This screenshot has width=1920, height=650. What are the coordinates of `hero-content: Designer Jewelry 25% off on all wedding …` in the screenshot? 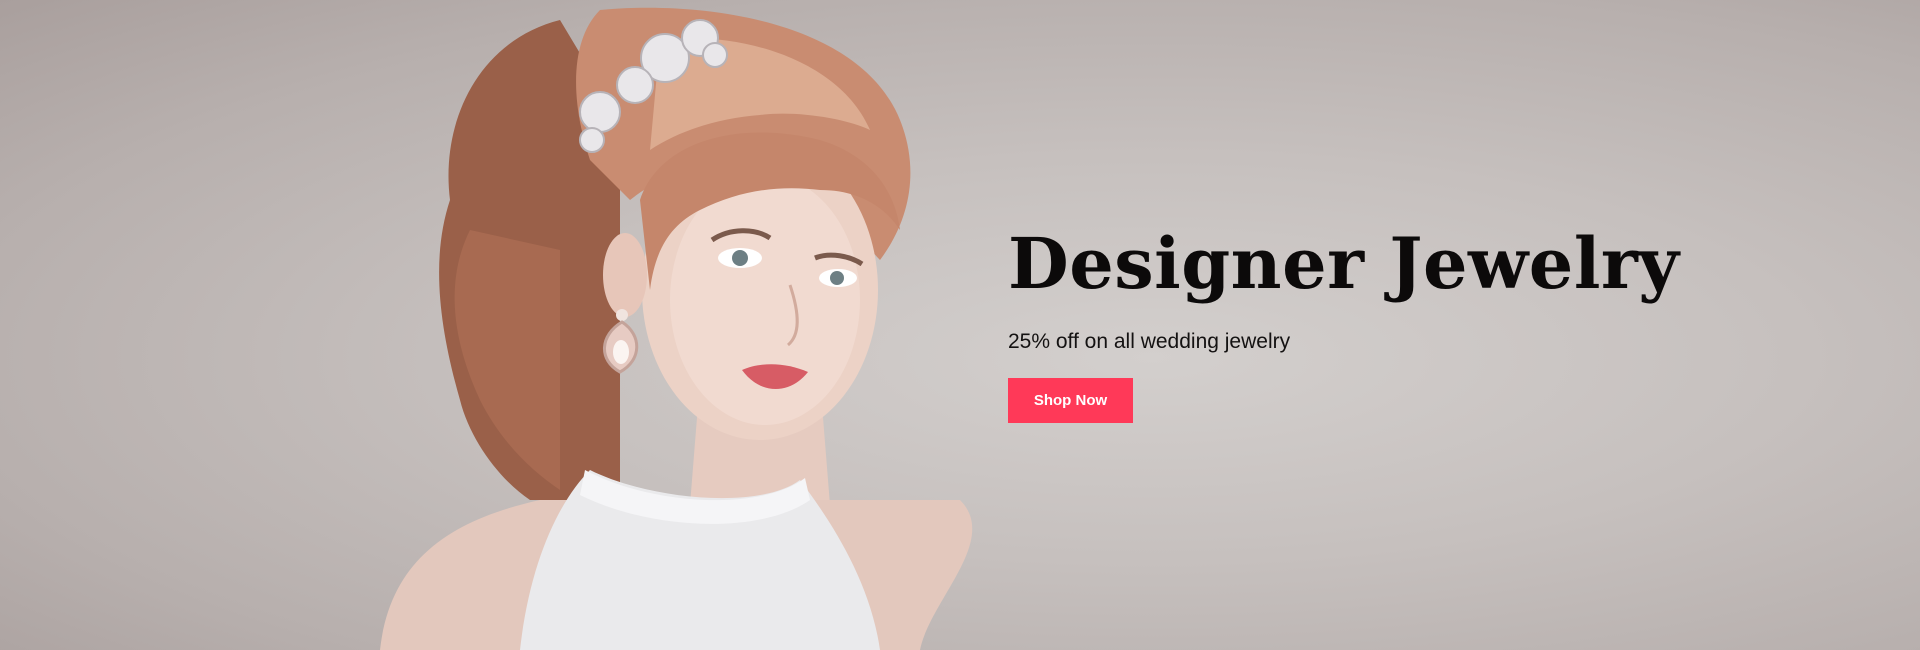 It's located at (1358, 322).